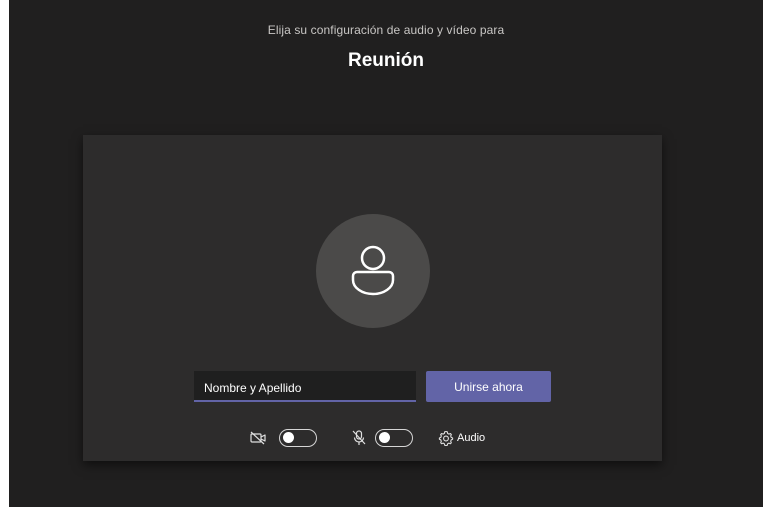  Describe the element at coordinates (258, 440) in the screenshot. I see `camera-off-icon` at that location.